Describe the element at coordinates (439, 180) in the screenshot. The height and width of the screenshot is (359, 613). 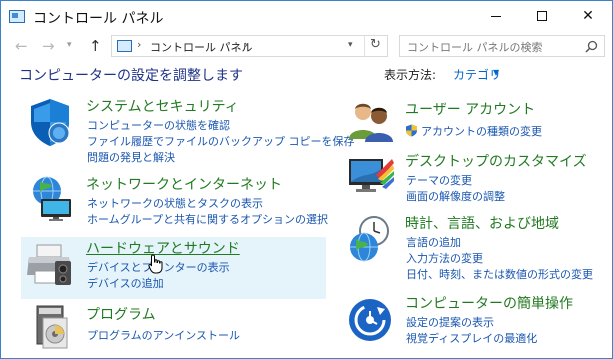
I see `link-change-theme: テーマの変更` at that location.